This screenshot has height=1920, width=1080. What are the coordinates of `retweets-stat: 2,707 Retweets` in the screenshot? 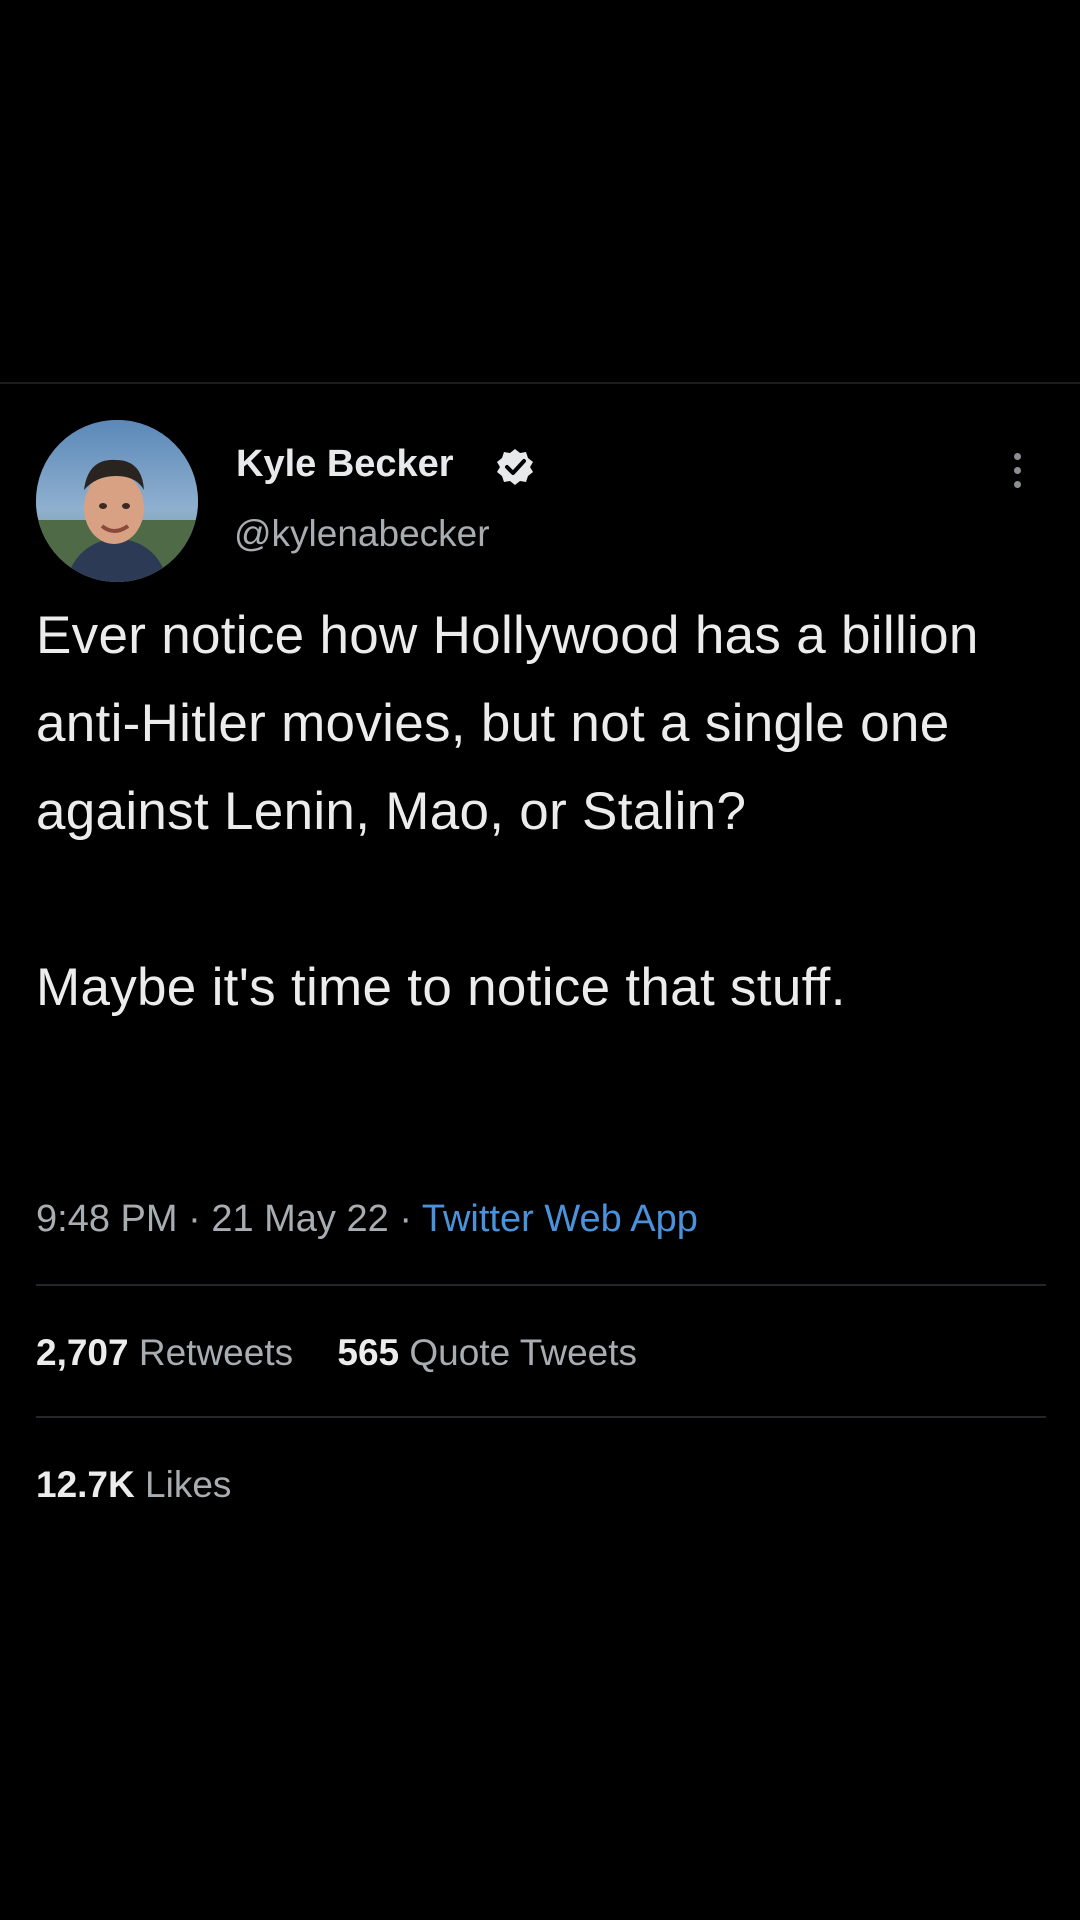 It's located at (164, 1353).